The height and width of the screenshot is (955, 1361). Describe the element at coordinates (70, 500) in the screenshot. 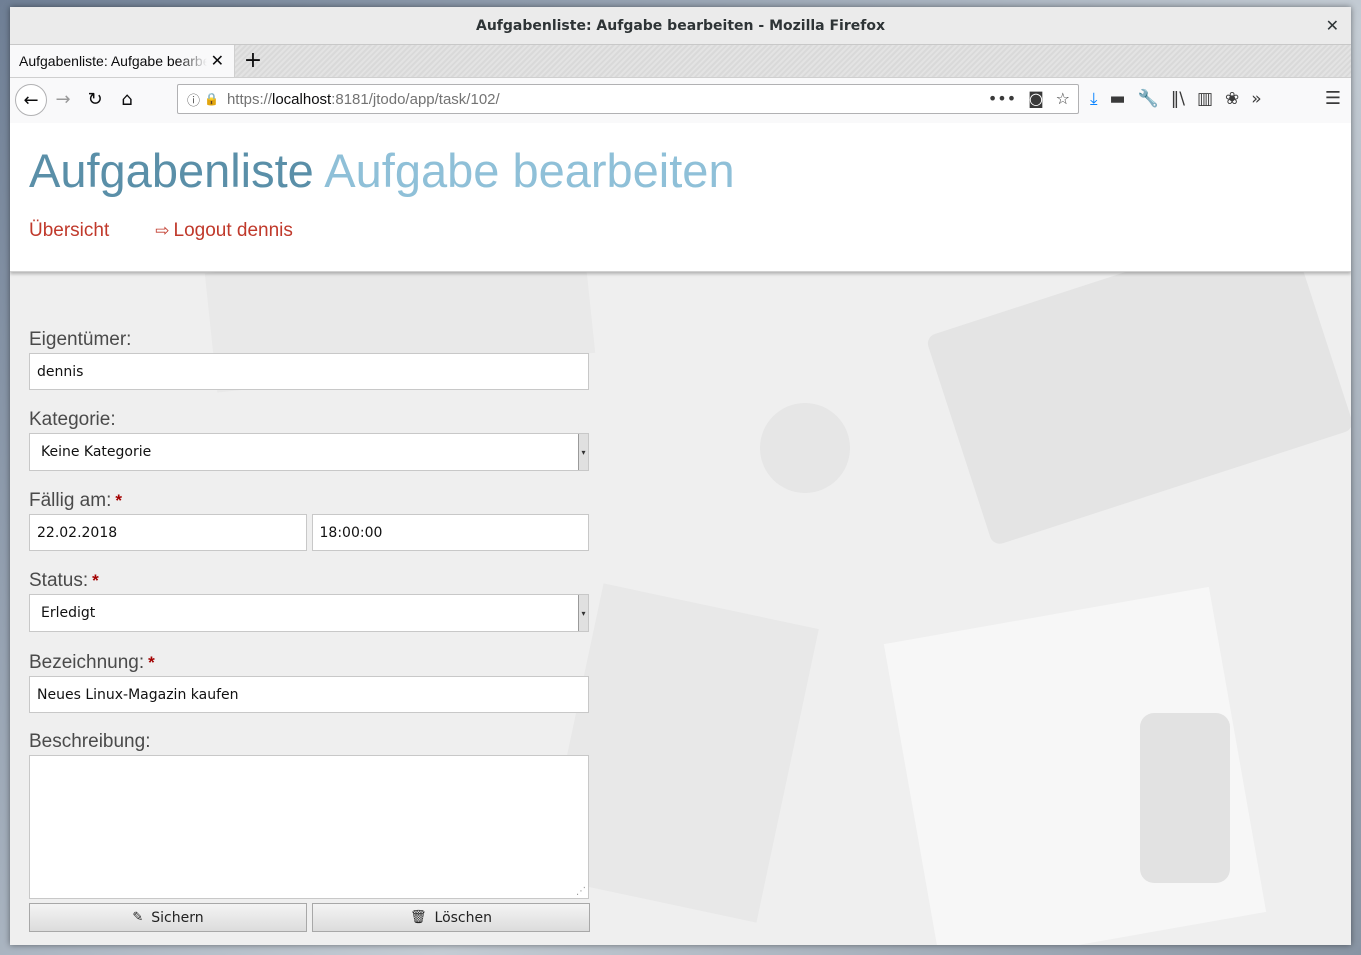

I see `due-label-text: Fällig am:` at that location.